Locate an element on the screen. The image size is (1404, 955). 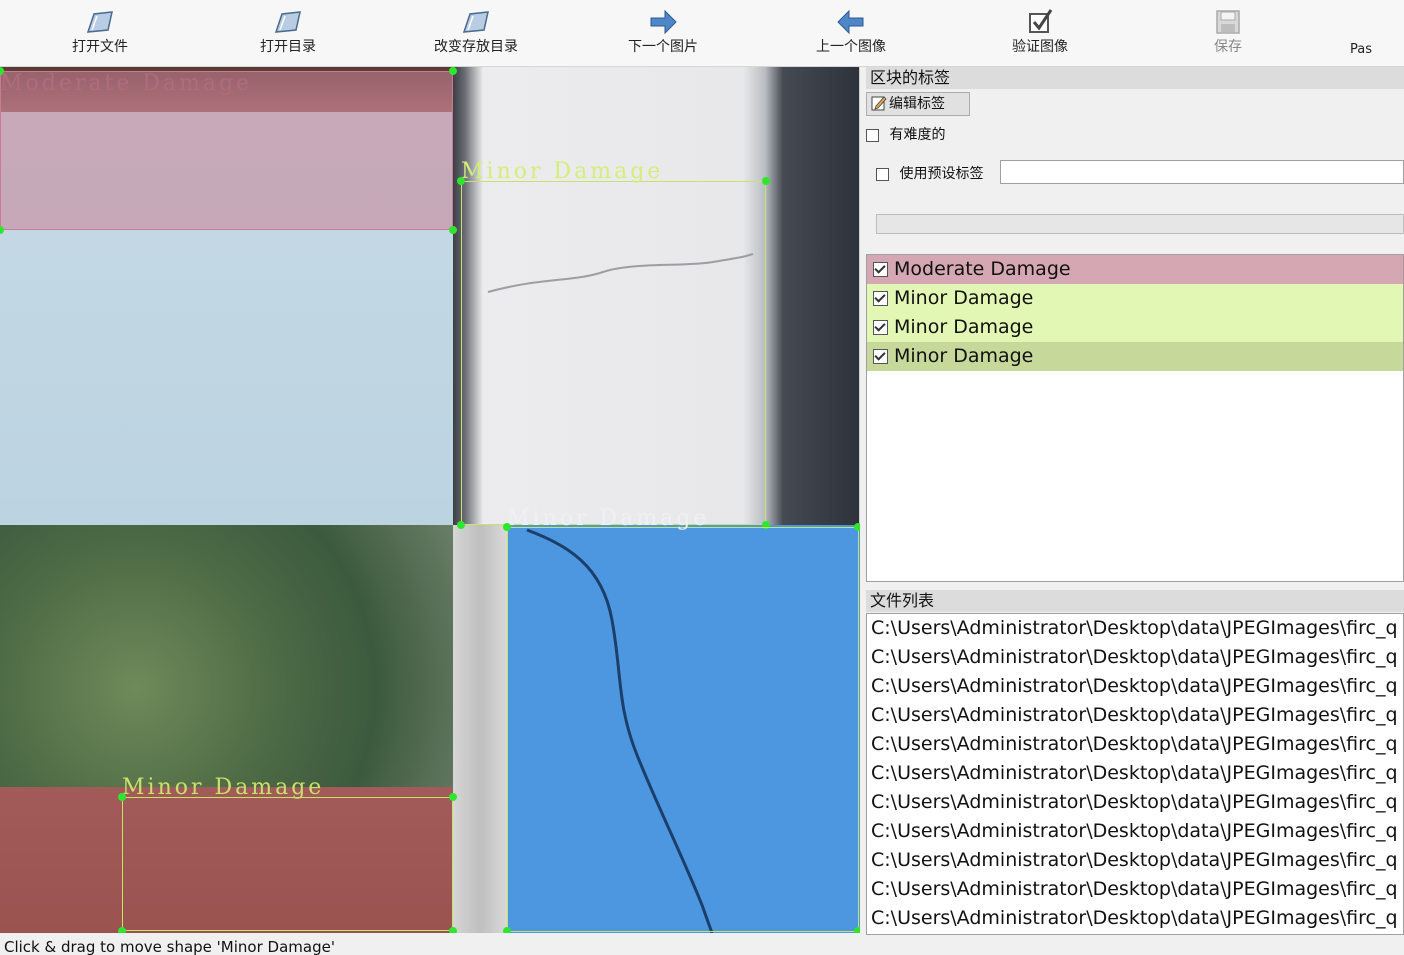
change-save-dir-button: 改变存放目录 is located at coordinates (476, 33).